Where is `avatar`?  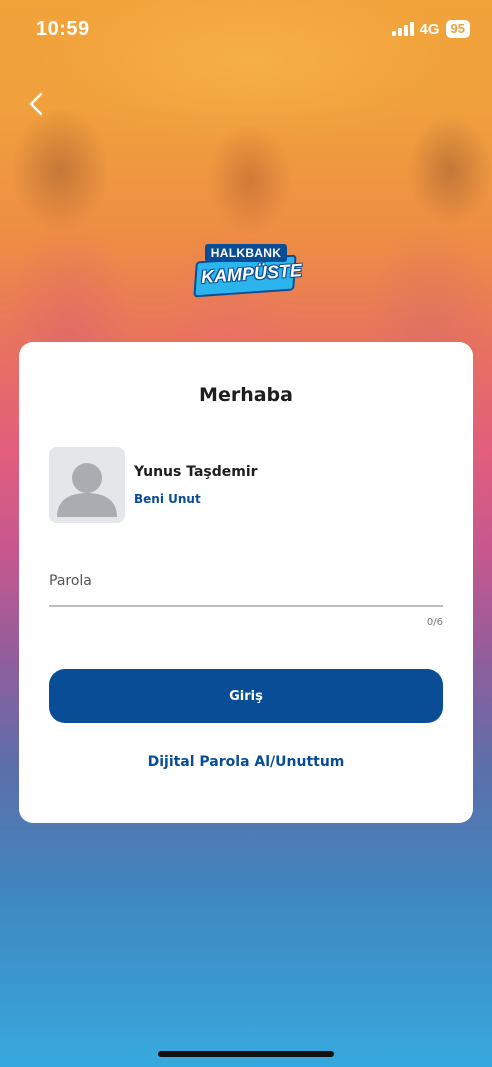 avatar is located at coordinates (87, 485).